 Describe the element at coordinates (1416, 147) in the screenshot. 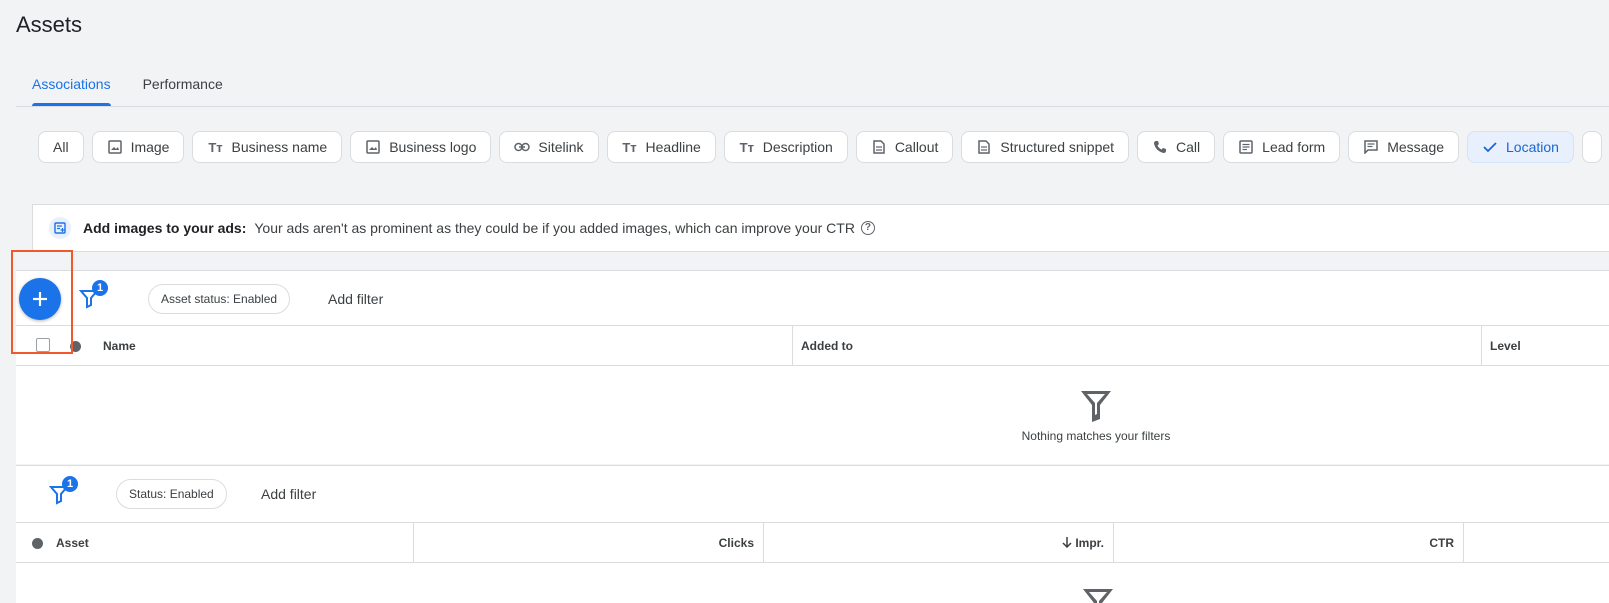

I see `chip-label: Message` at that location.